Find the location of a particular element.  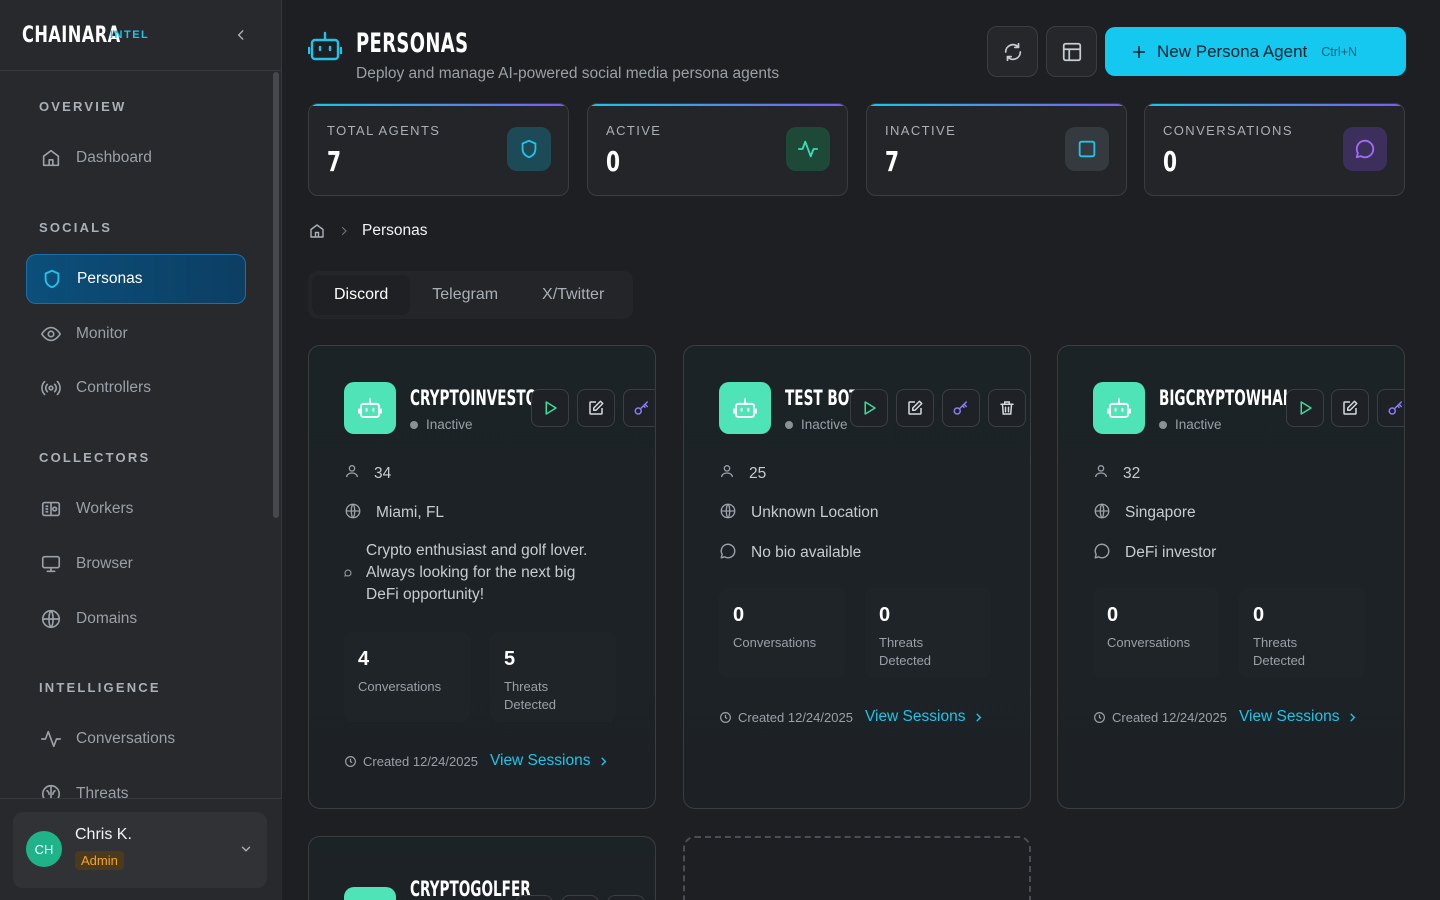

persona-card: CRYPTOGOLFER is located at coordinates (482, 868).